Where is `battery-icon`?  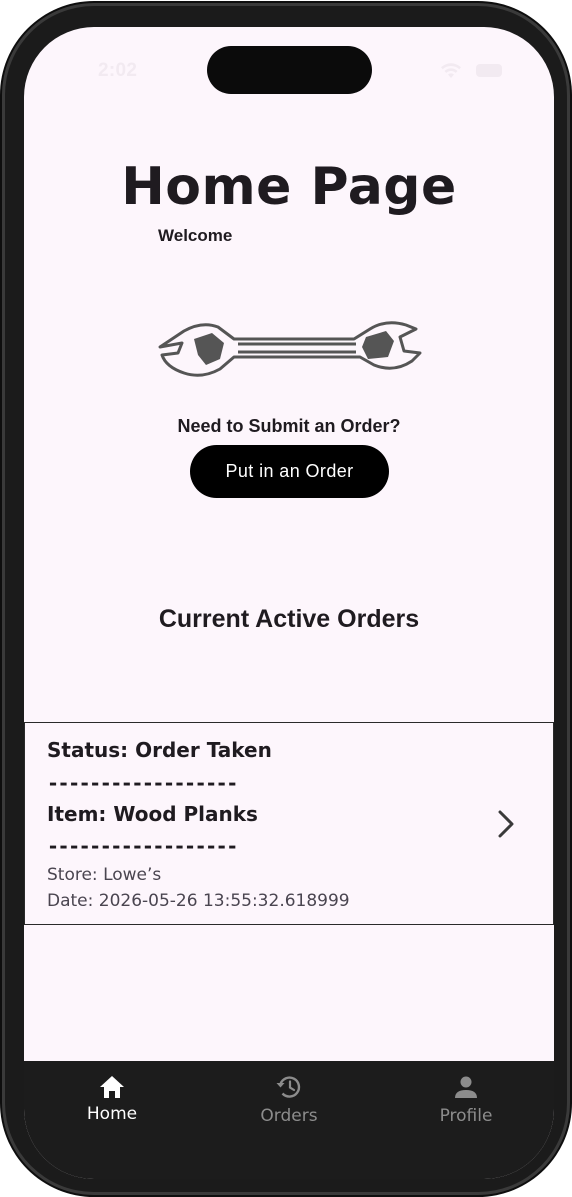
battery-icon is located at coordinates (489, 70).